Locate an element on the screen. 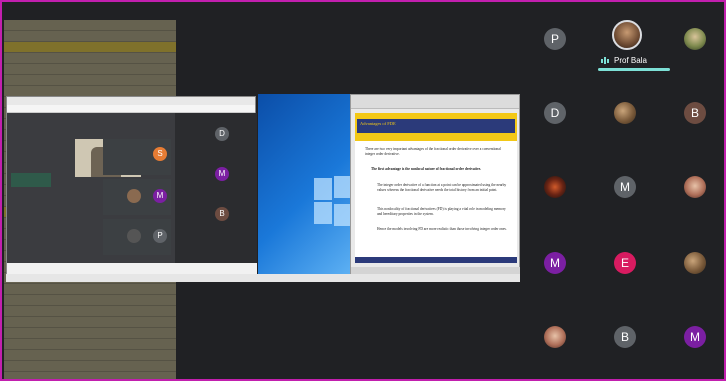 The image size is (726, 381). speaker-name: Prof Bala is located at coordinates (630, 60).